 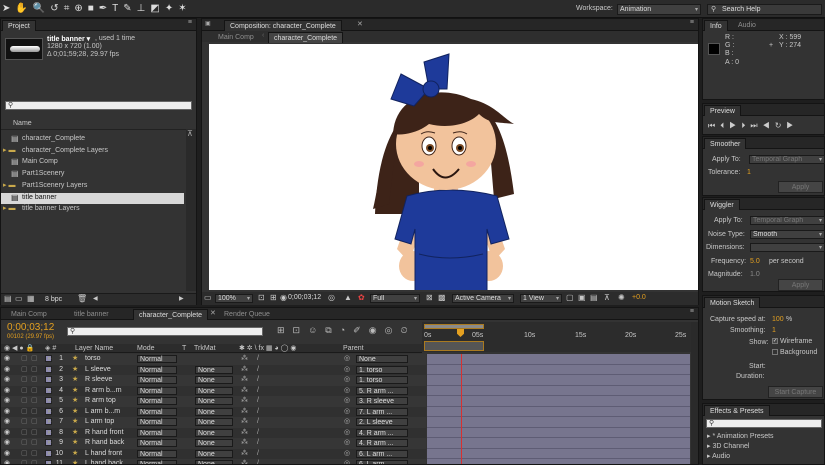 What do you see at coordinates (382, 401) in the screenshot?
I see `parent-select: 3. R sleeve` at bounding box center [382, 401].